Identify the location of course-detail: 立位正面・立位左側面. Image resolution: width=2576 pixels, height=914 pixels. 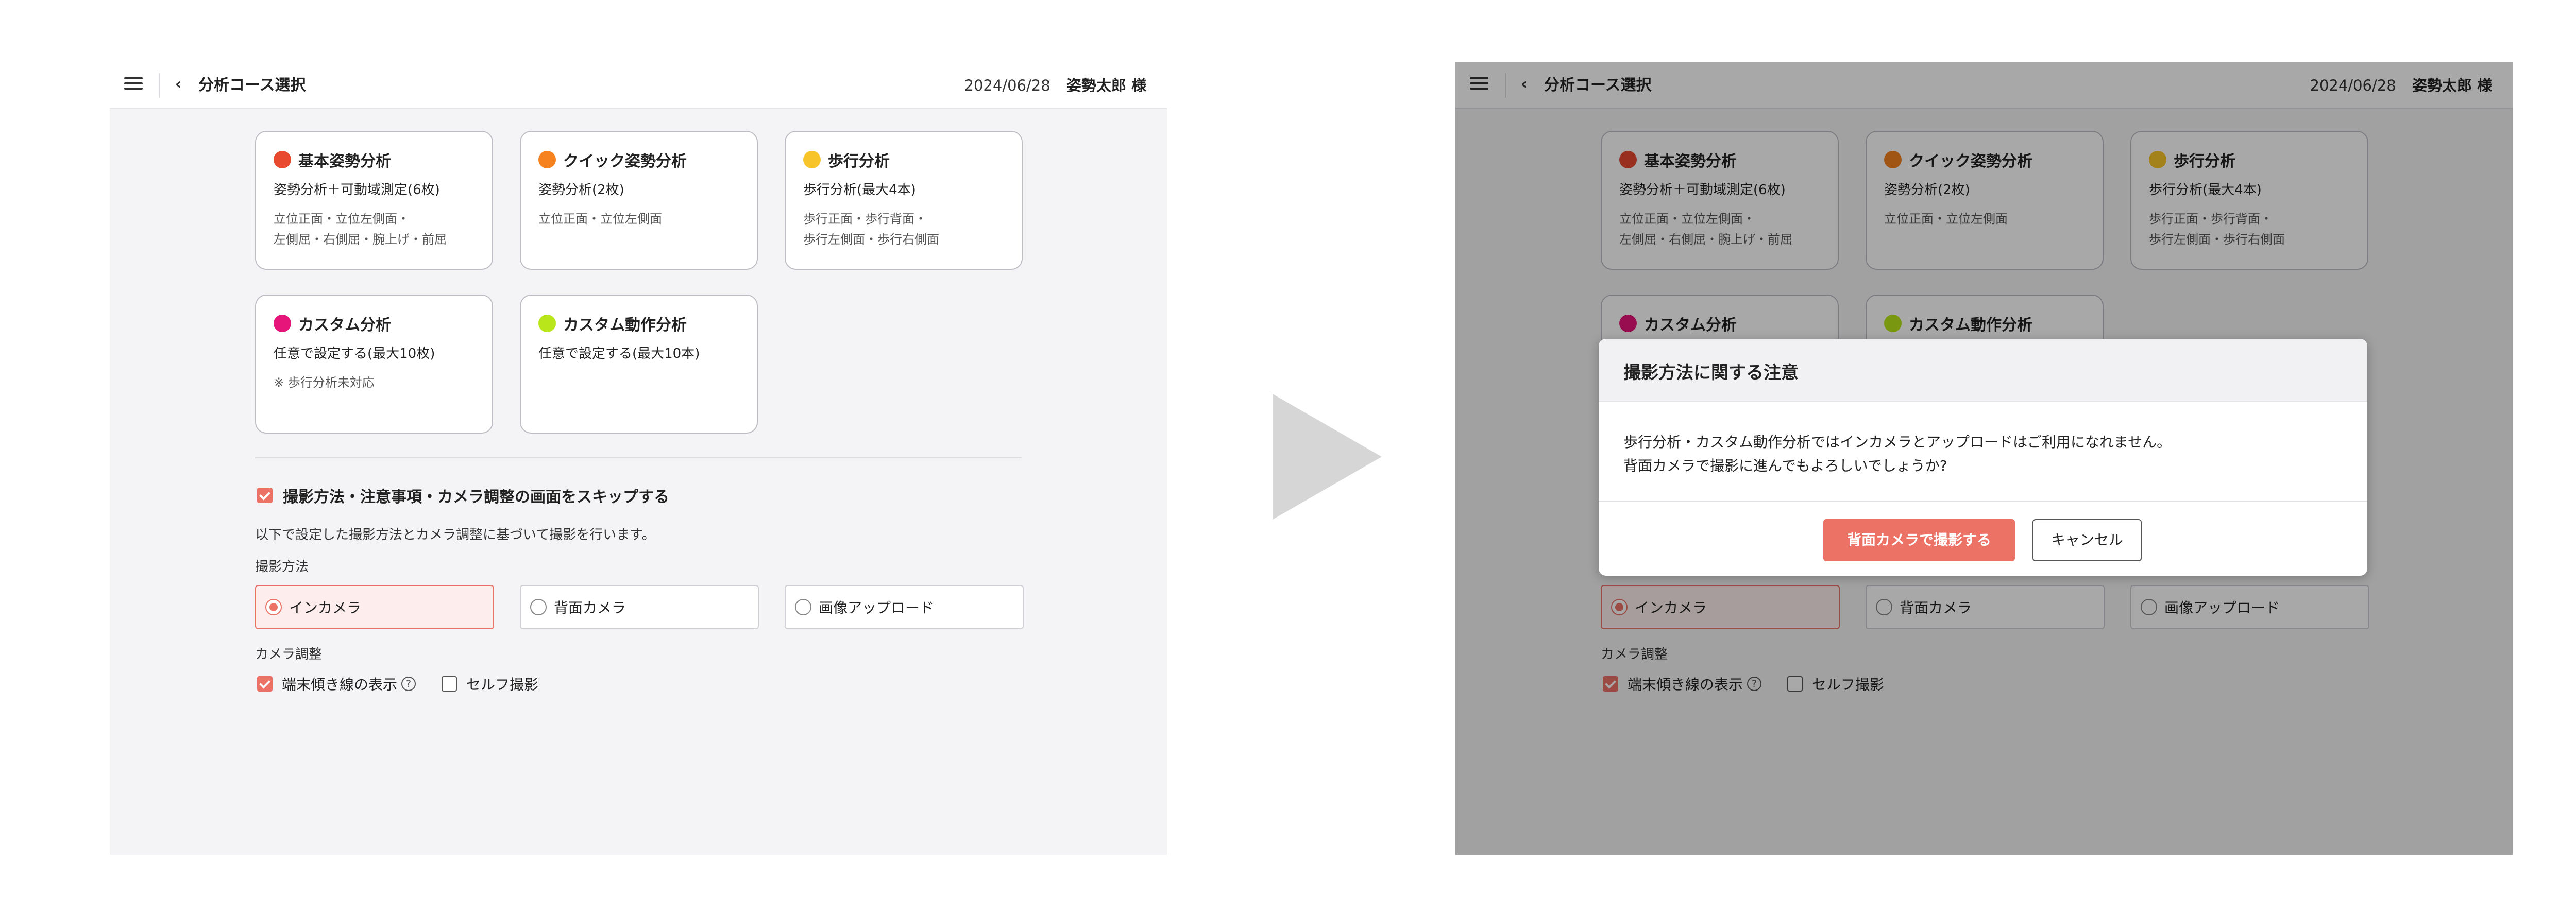
(639, 219).